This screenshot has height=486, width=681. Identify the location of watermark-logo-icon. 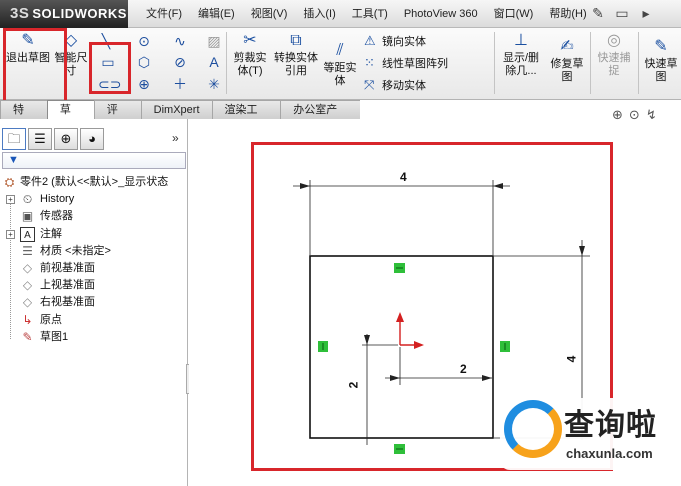
(533, 429).